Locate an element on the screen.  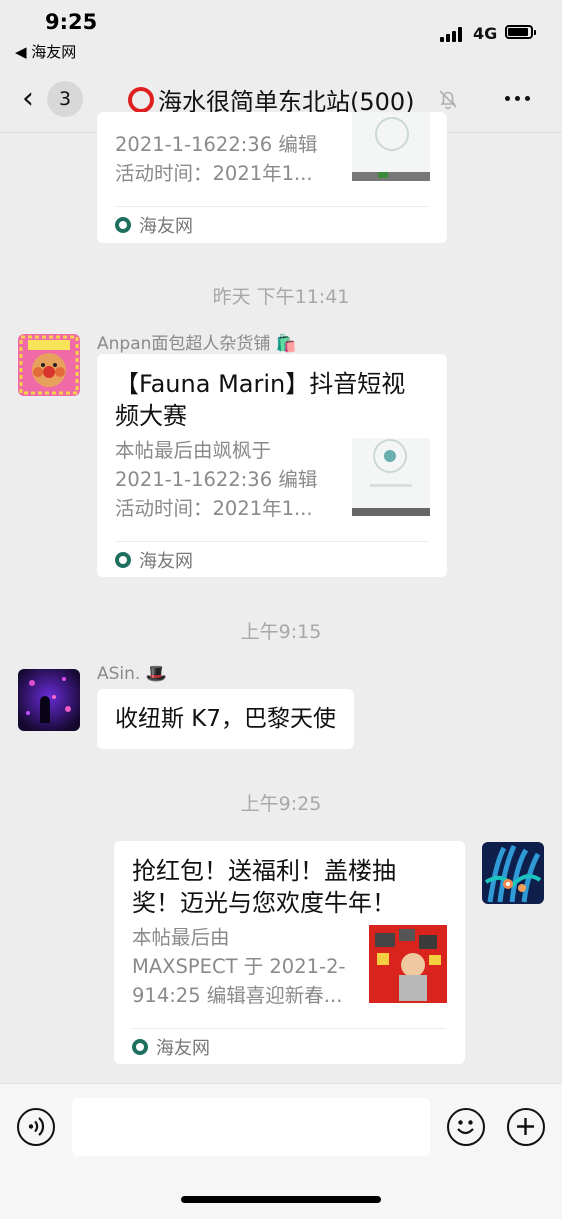
text-message: 收纽斯 K7，巴黎天使 is located at coordinates (226, 719).